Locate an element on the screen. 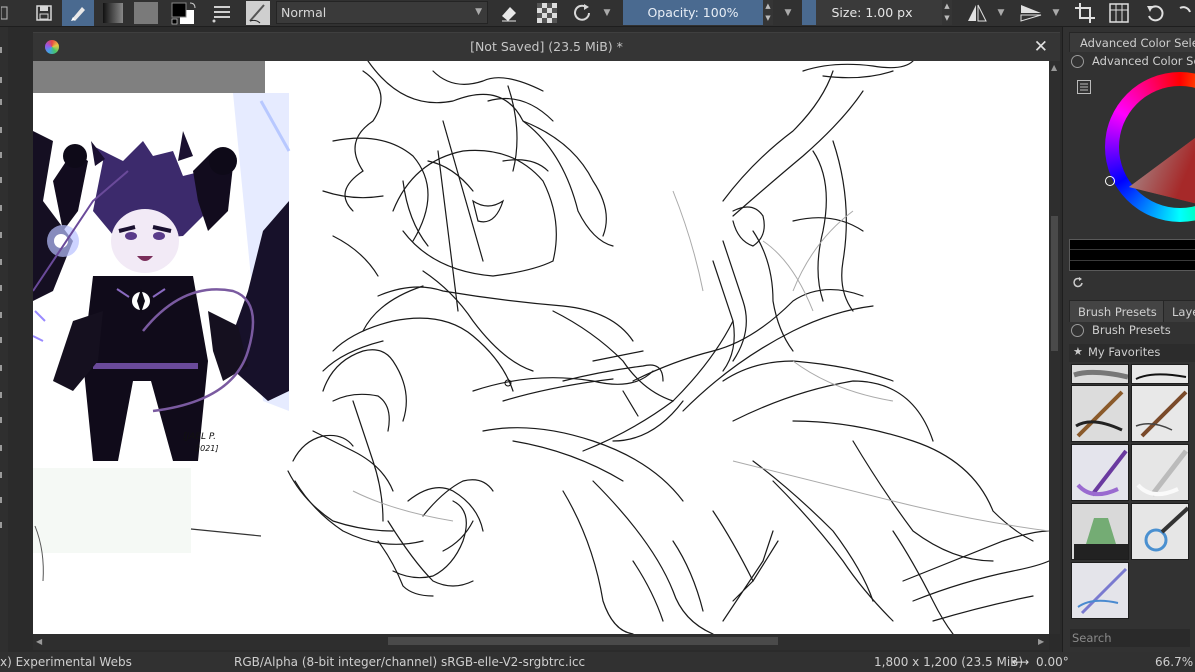 The image size is (1195, 672). brush-presets-title: Brush Presets is located at coordinates (1131, 330).